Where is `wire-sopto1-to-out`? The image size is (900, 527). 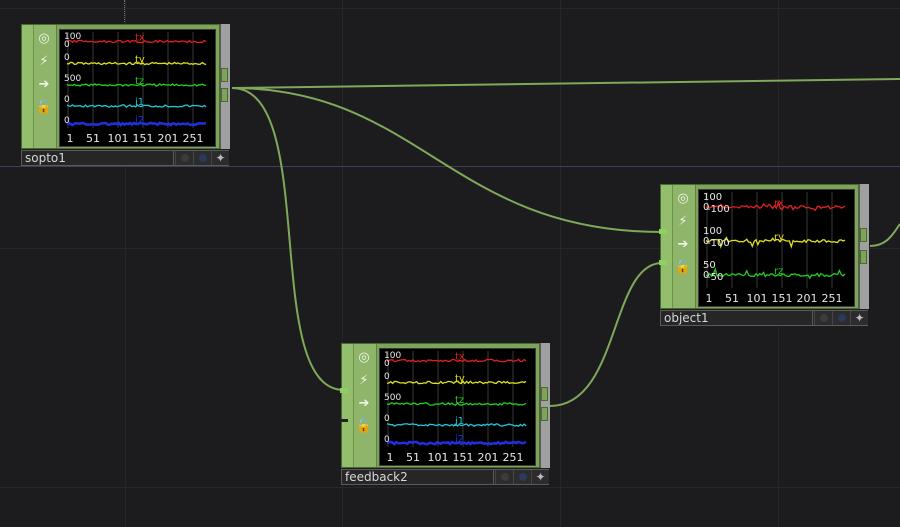
wire-sopto1-to-out is located at coordinates (565, 83).